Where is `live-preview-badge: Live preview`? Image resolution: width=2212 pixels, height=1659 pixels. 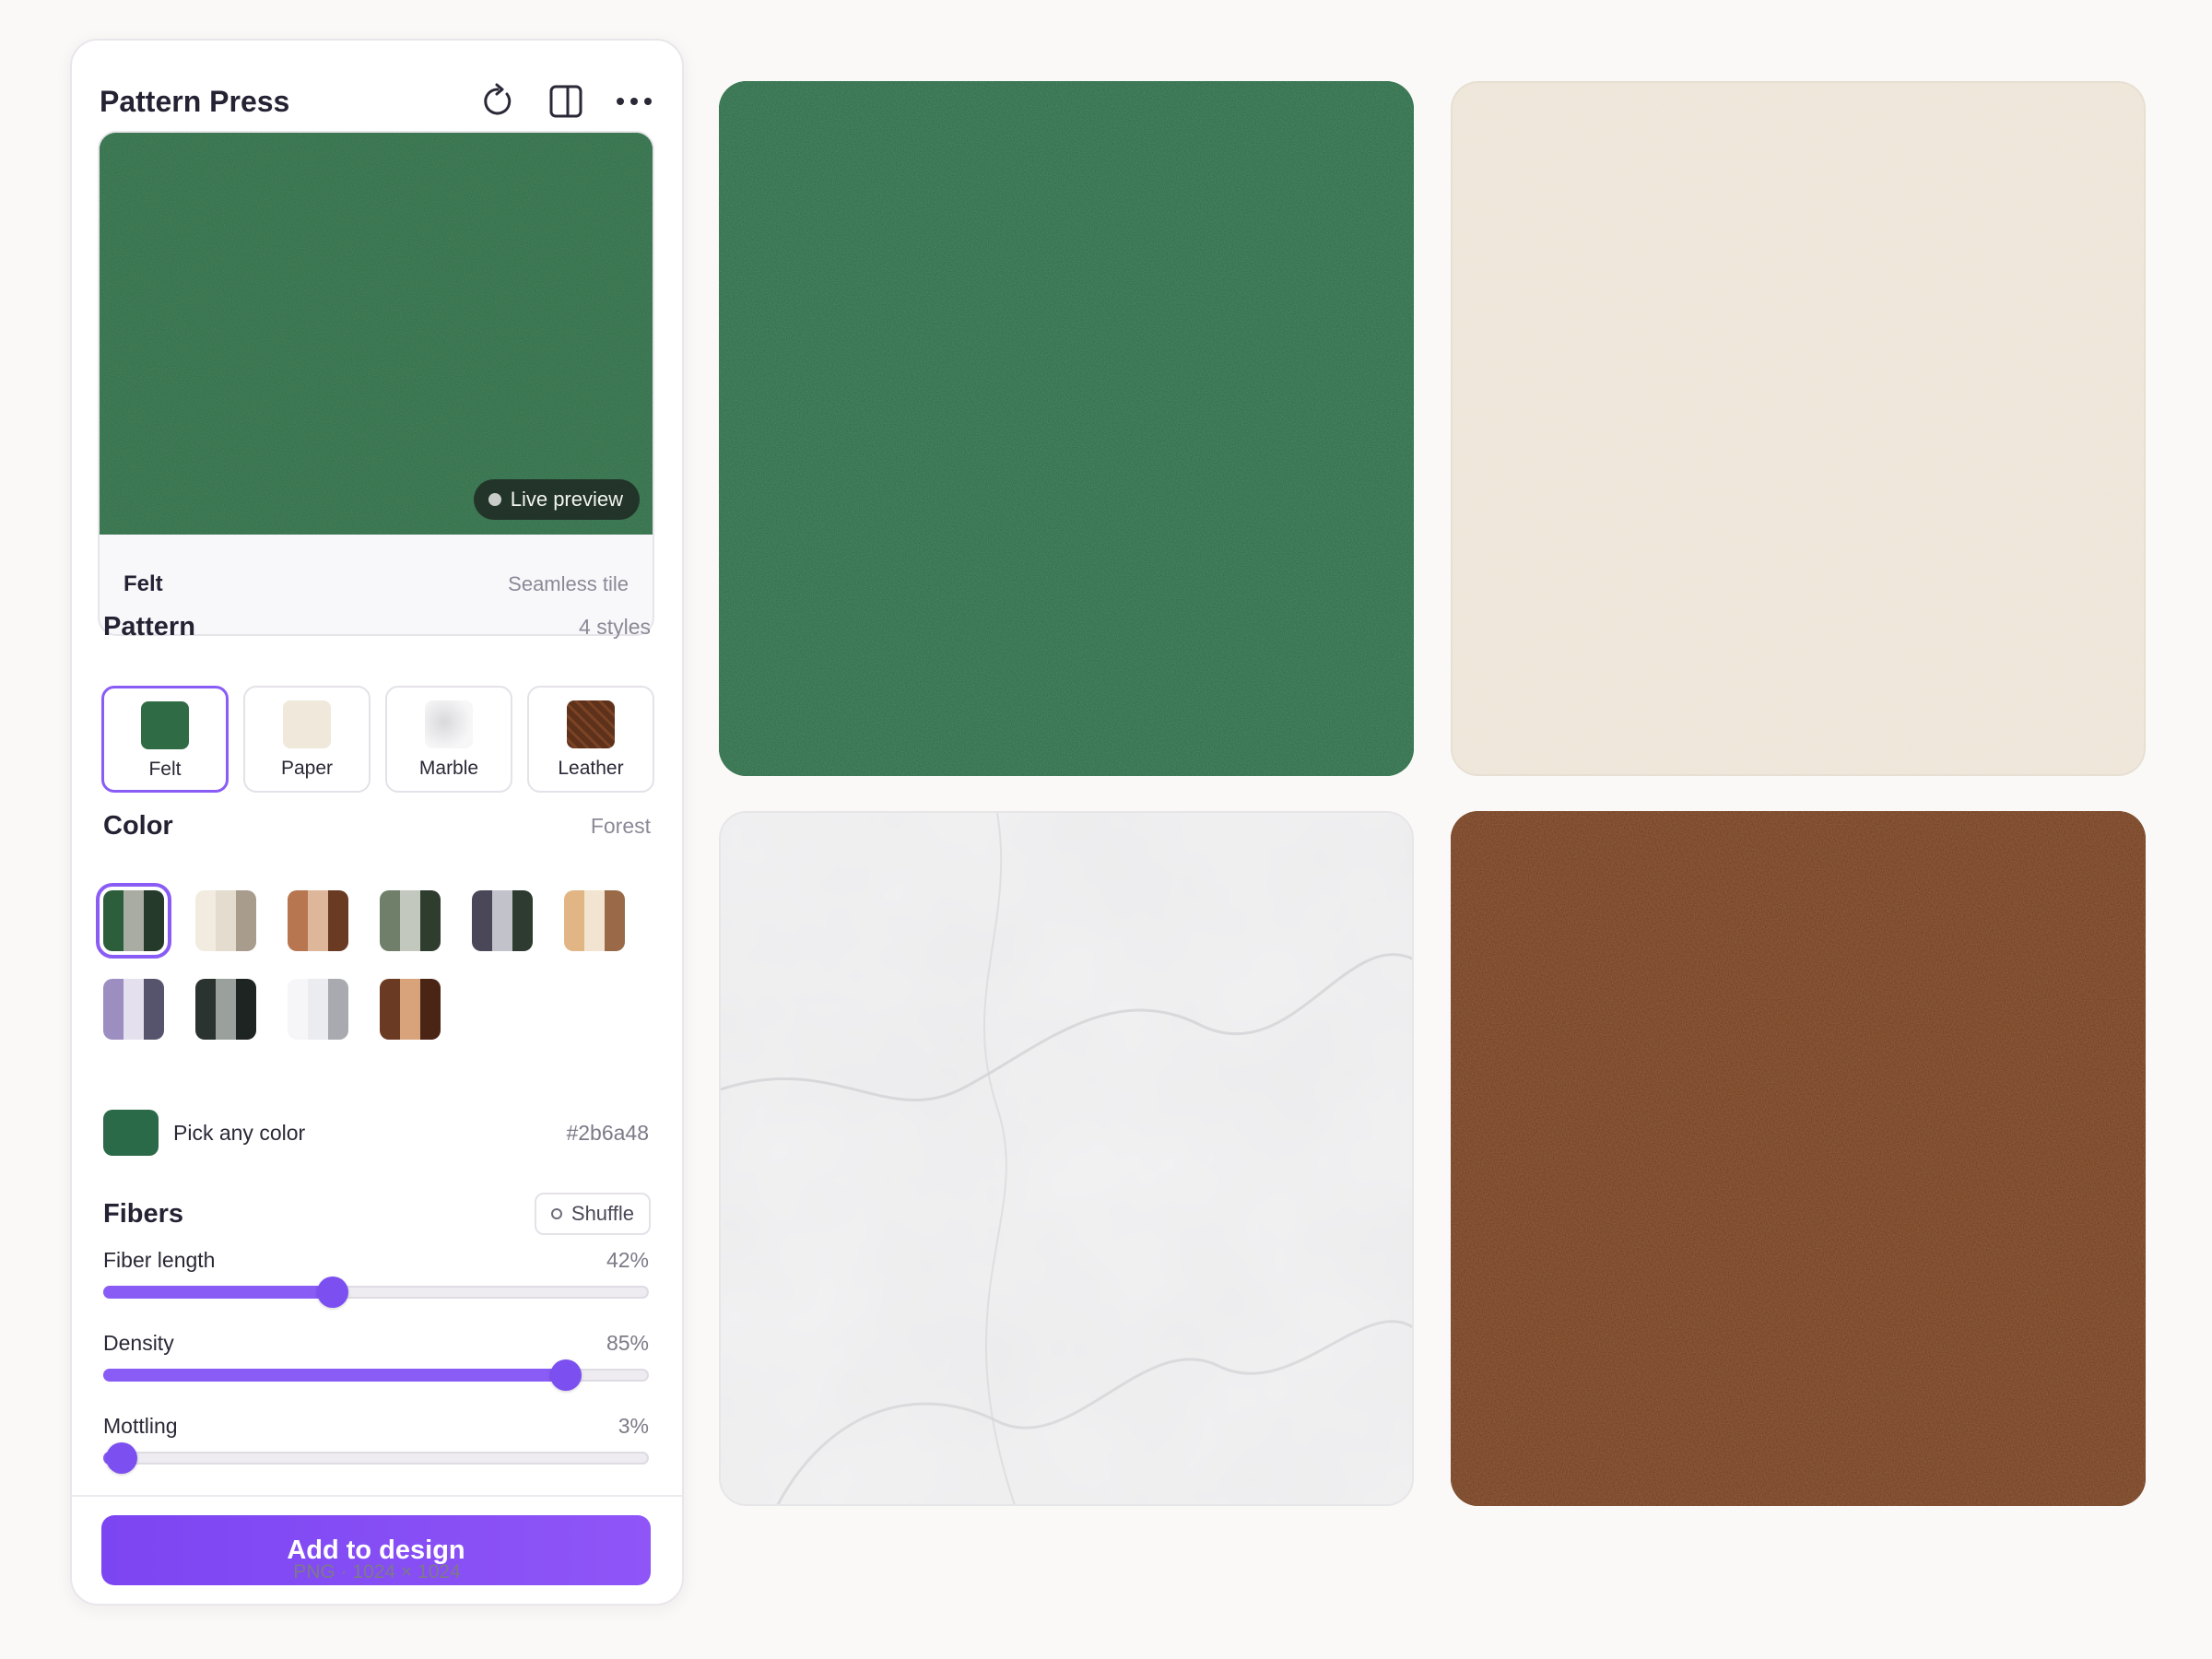 live-preview-badge: Live preview is located at coordinates (556, 499).